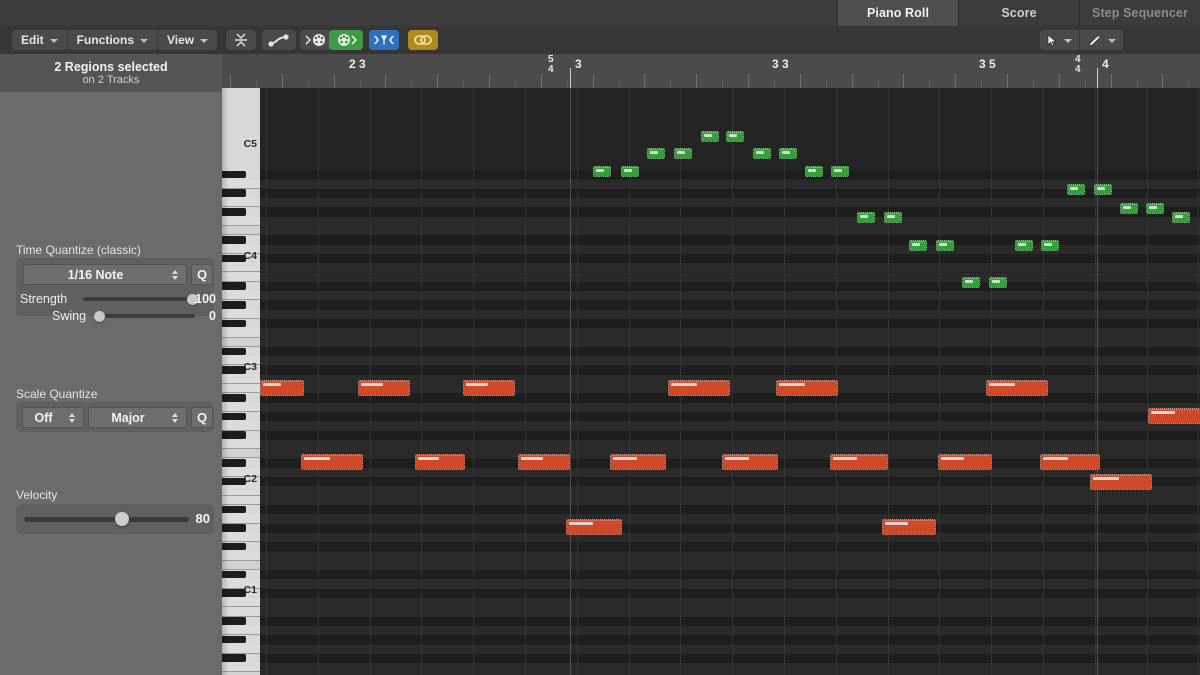  What do you see at coordinates (205, 299) in the screenshot?
I see `strength-value: 100` at bounding box center [205, 299].